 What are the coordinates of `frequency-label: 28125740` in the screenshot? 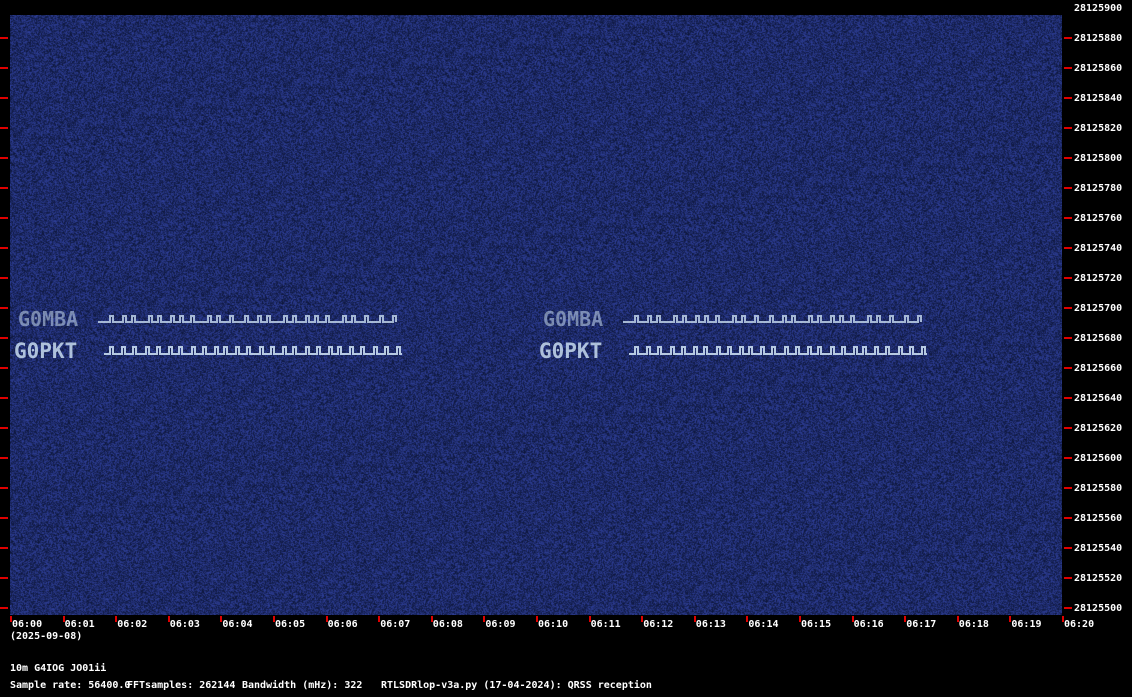 It's located at (1098, 248).